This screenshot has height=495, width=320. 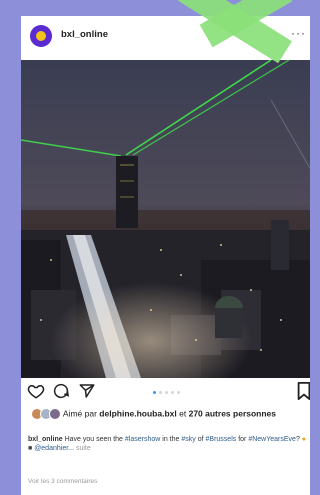 I want to click on caption-text: of, so click(x=200, y=439).